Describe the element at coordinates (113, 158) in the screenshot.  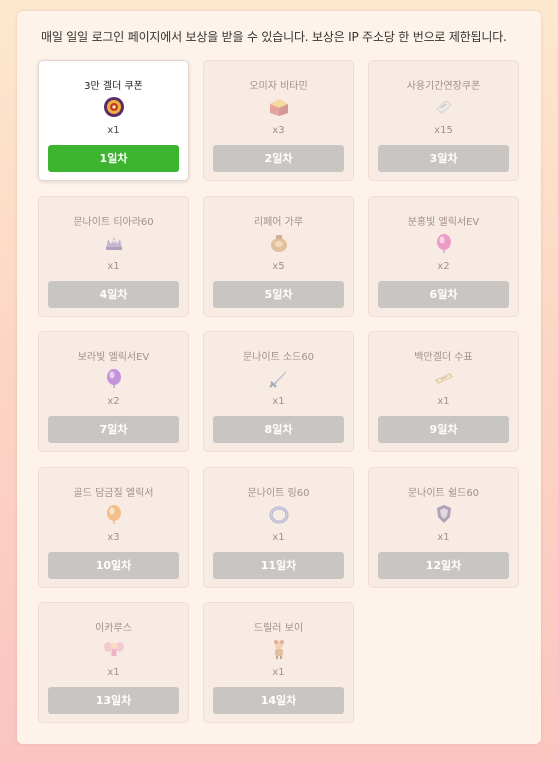
I see `claim-day-1-button: 1일차` at that location.